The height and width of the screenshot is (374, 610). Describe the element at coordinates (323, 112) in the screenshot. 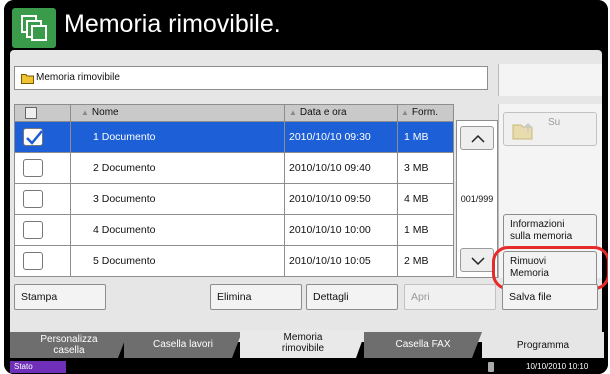

I see `column-date-label: Data e ora` at that location.